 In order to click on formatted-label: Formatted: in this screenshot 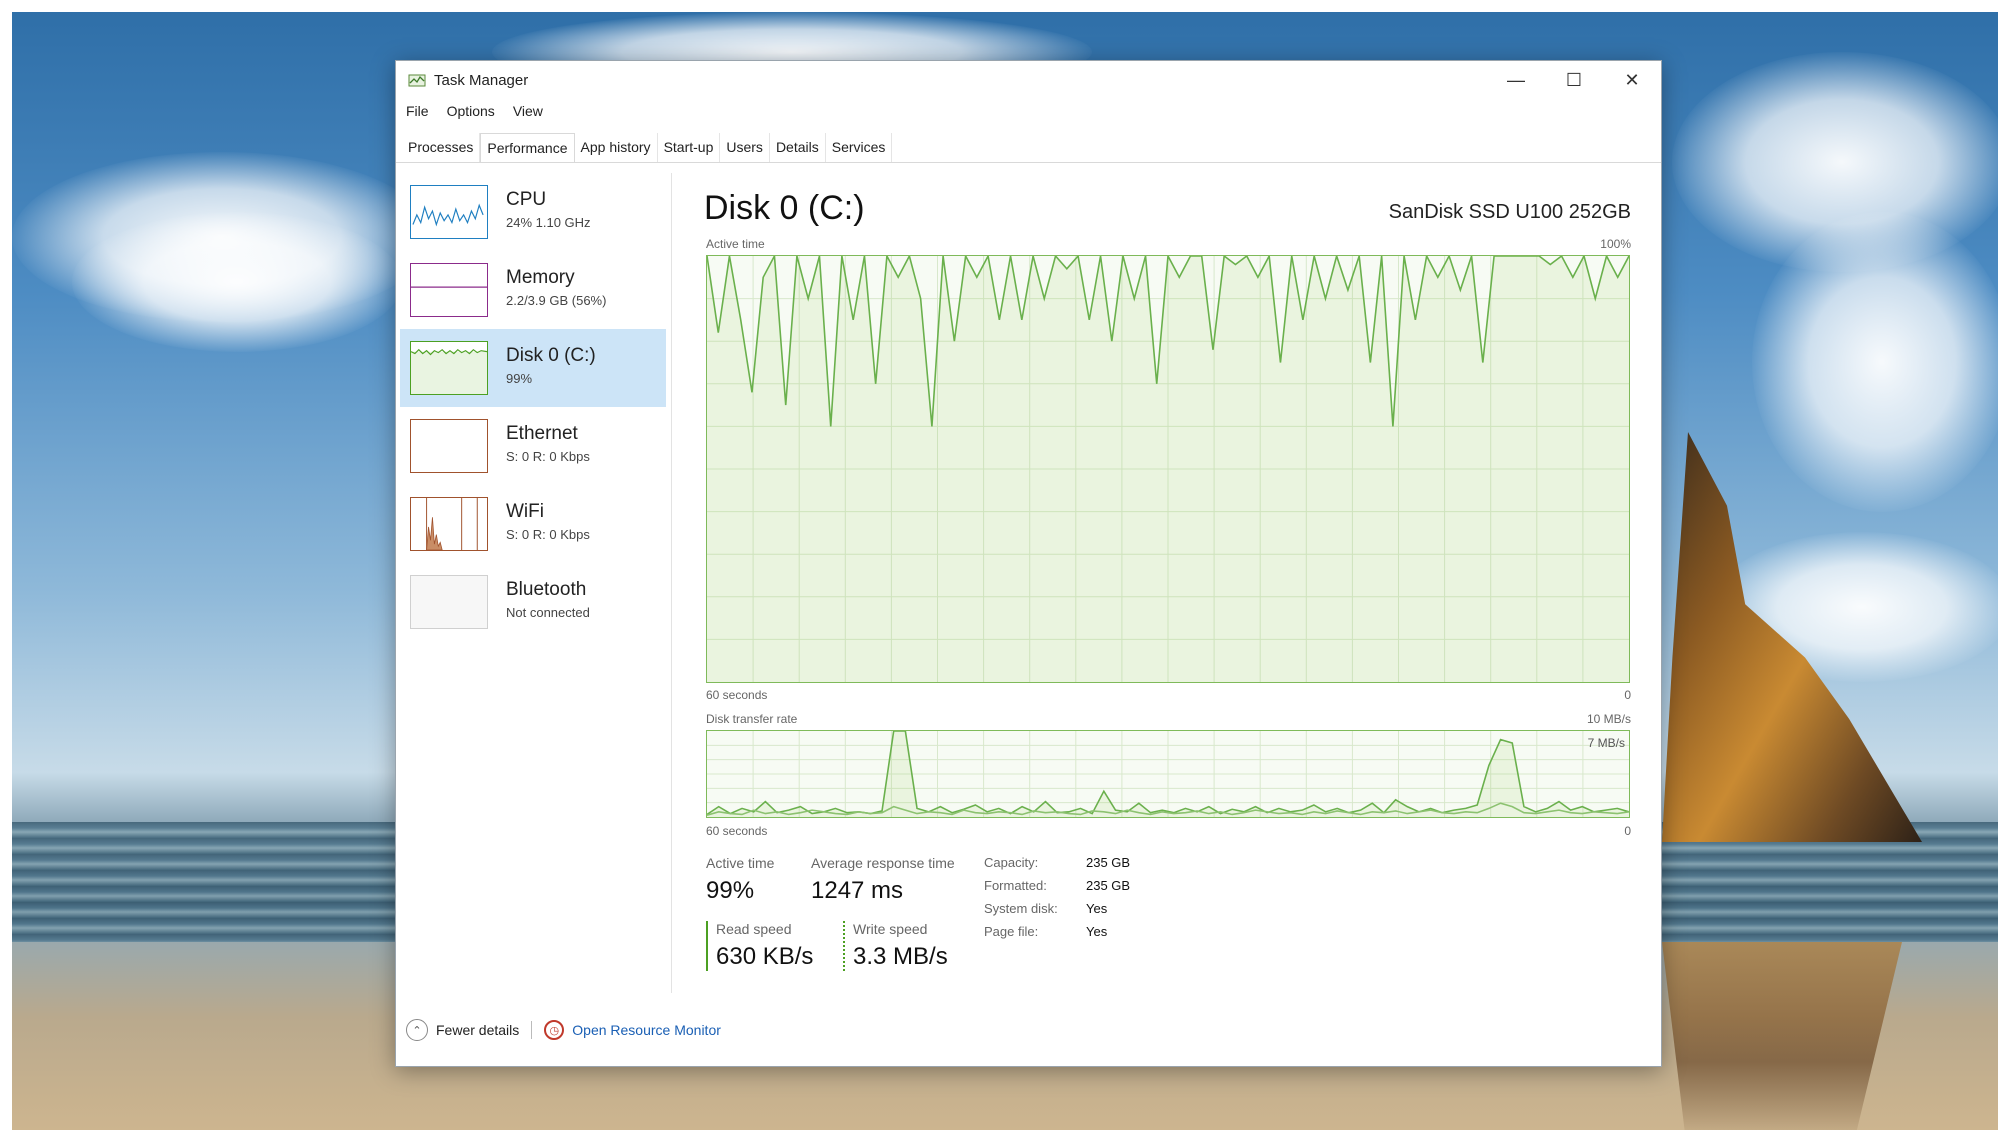, I will do `click(1015, 885)`.